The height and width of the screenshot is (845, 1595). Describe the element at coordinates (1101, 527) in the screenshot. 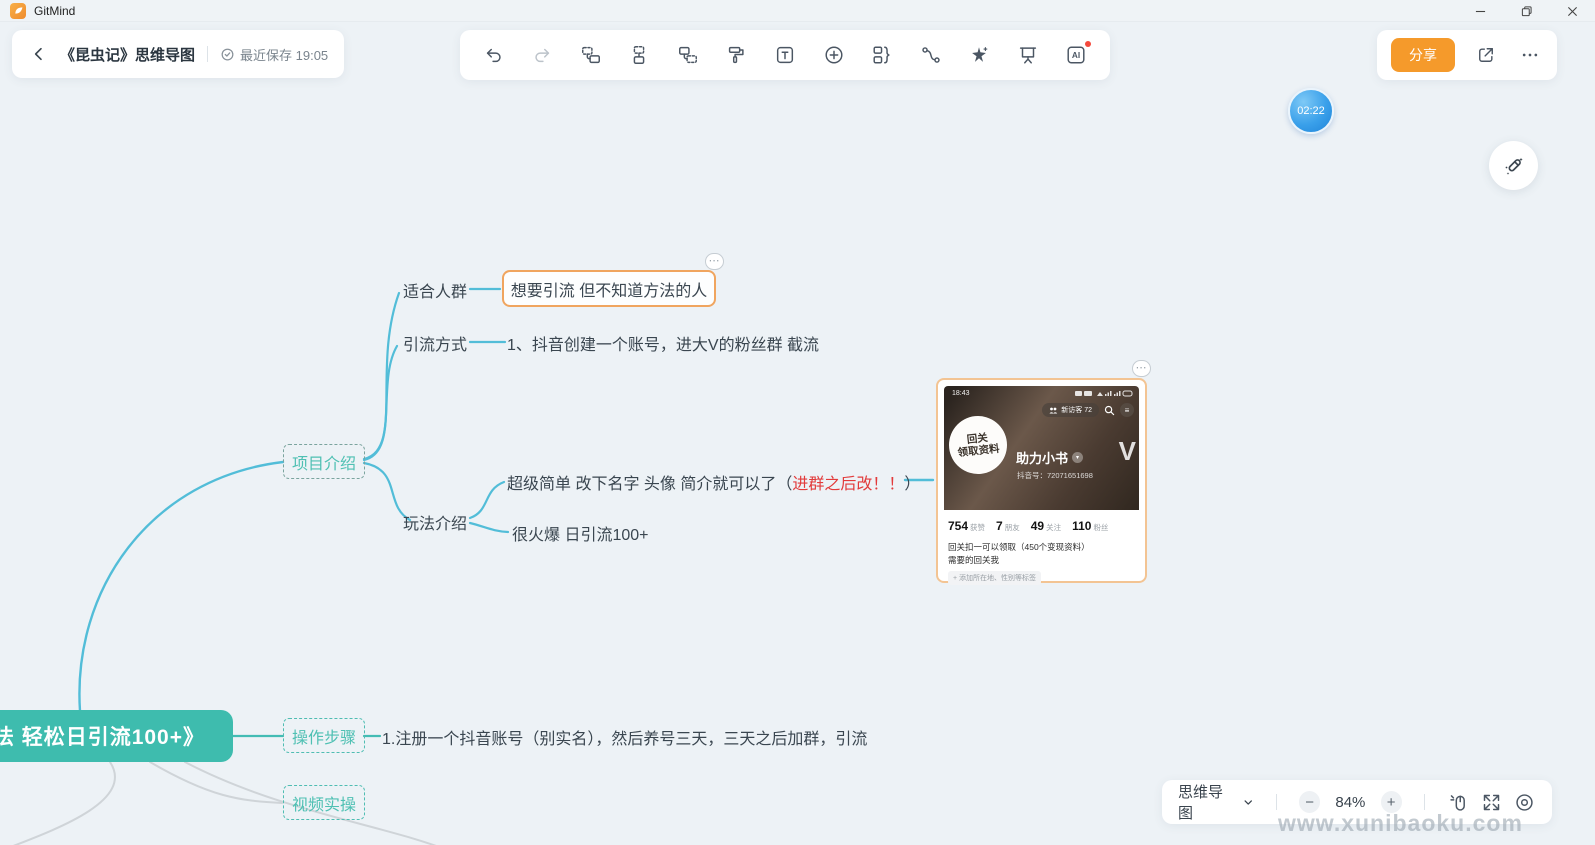

I see `stat-label: 粉丝` at that location.